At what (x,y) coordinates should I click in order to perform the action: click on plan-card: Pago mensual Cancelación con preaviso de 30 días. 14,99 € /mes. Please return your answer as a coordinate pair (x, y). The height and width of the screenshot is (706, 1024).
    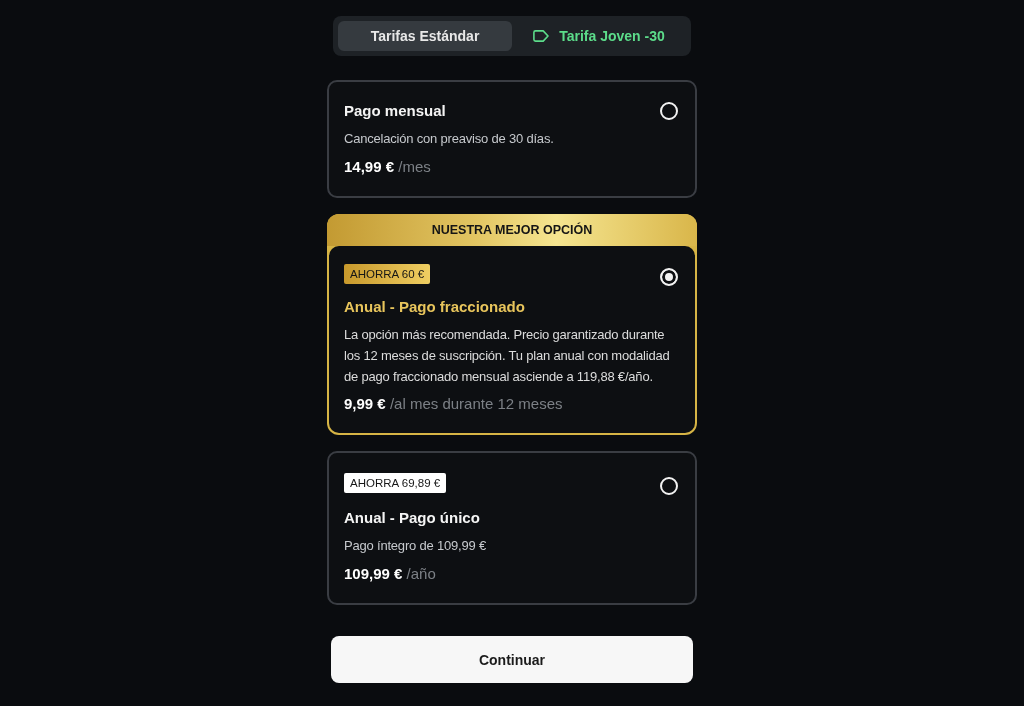
    Looking at the image, I should click on (512, 139).